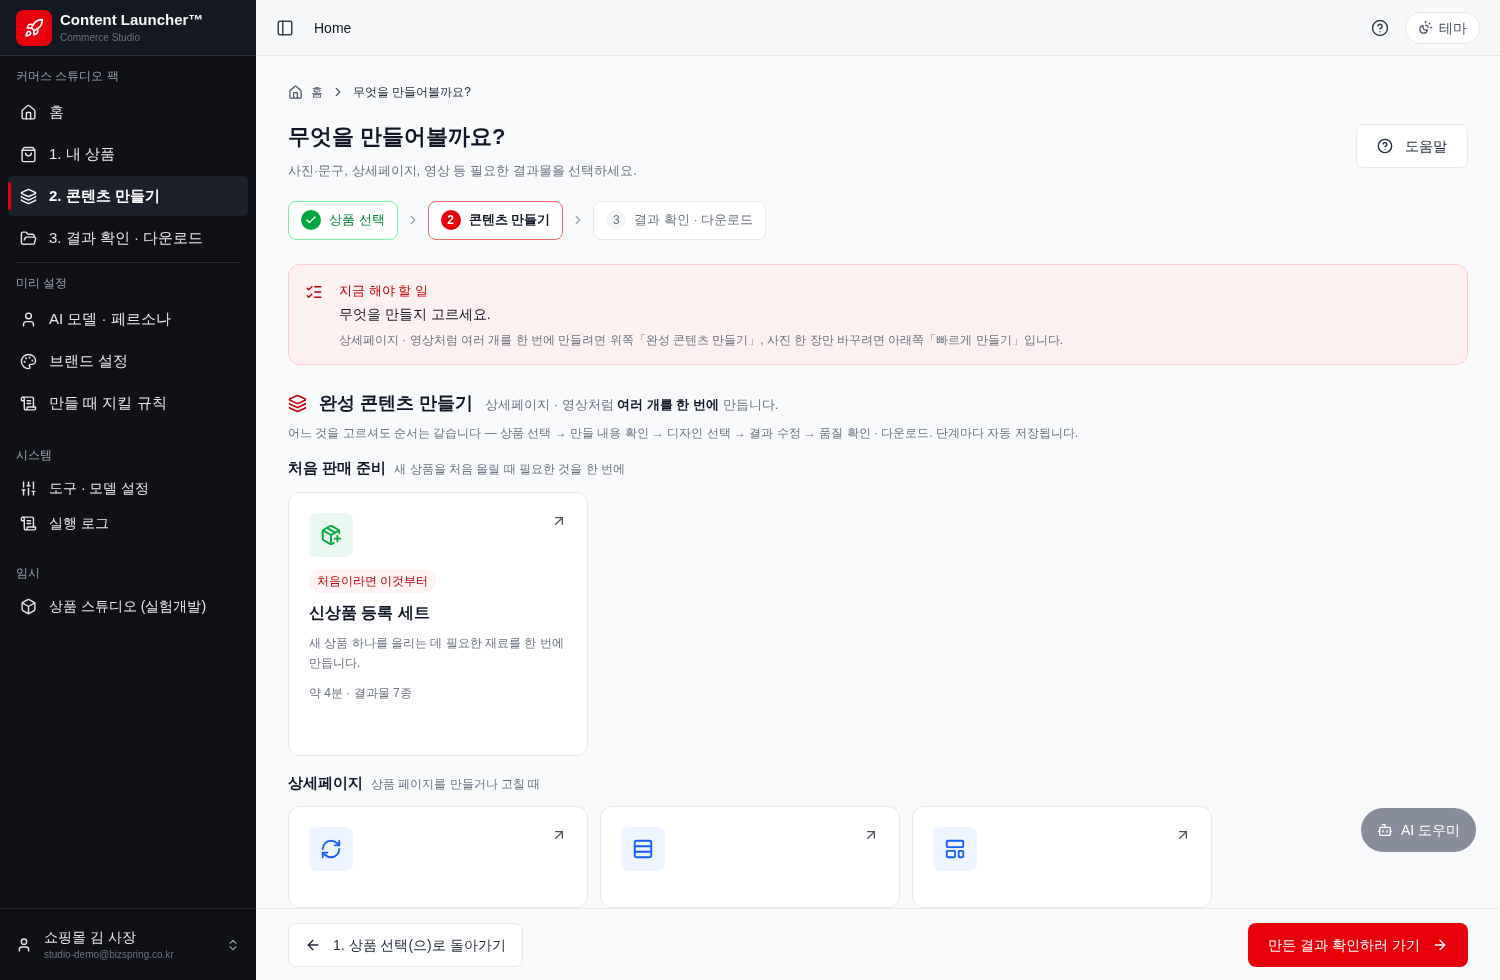 The height and width of the screenshot is (980, 1500). What do you see at coordinates (495, 220) in the screenshot?
I see `step-item: 2 콘텐츠 만들기` at bounding box center [495, 220].